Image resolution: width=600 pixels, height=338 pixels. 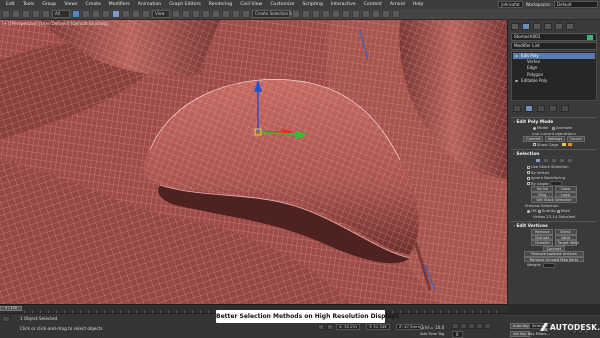 I want to click on animate-radio, so click(x=554, y=128).